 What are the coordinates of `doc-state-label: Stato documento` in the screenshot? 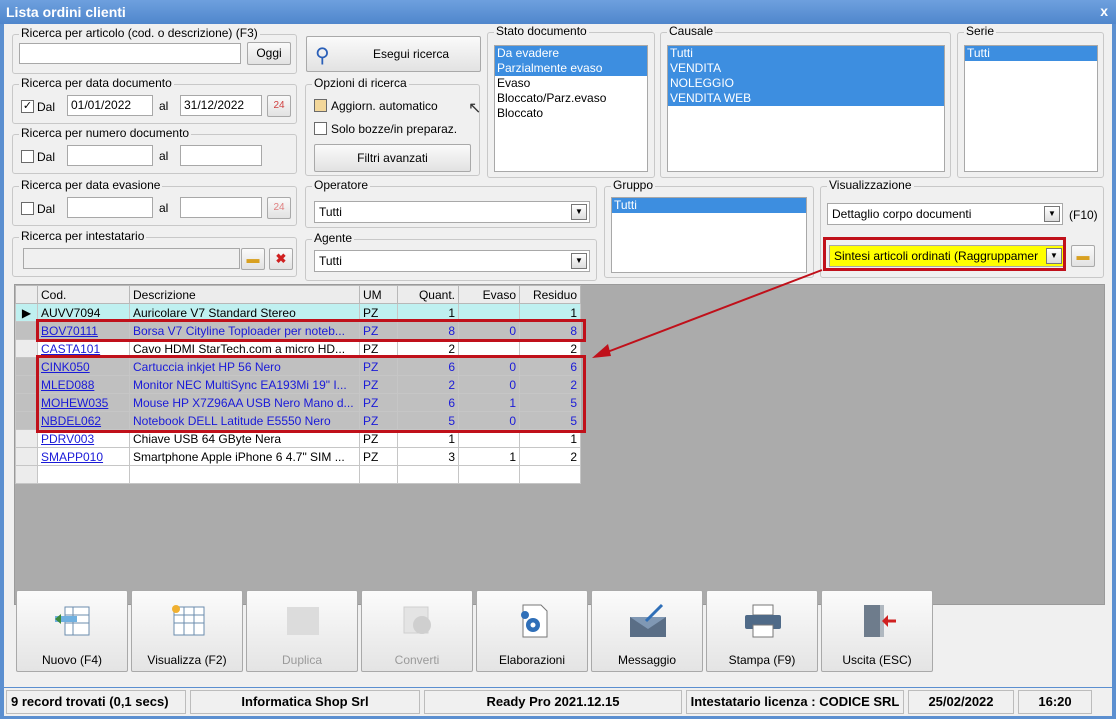 It's located at (541, 31).